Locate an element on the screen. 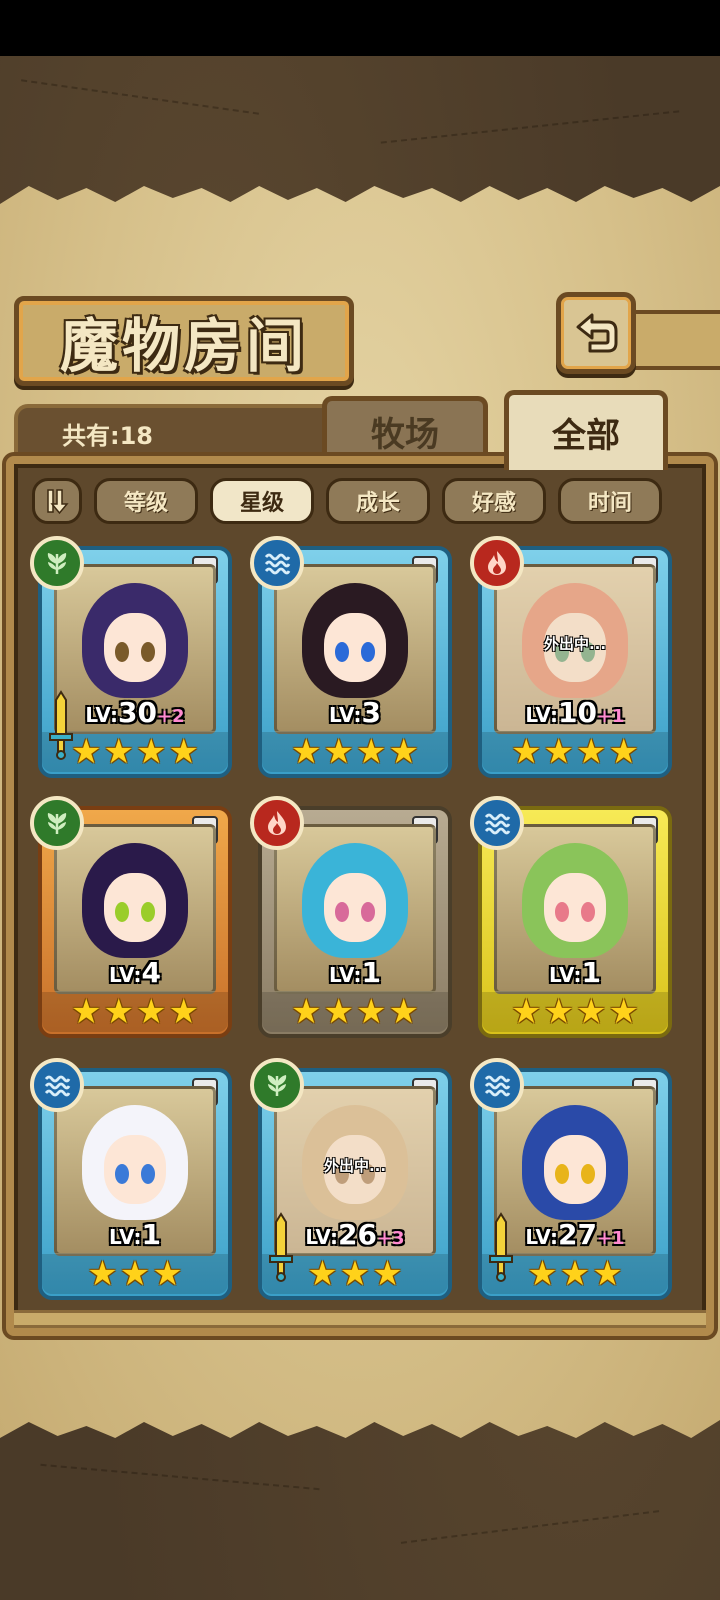  monster-level: LV:4 is located at coordinates (135, 972).